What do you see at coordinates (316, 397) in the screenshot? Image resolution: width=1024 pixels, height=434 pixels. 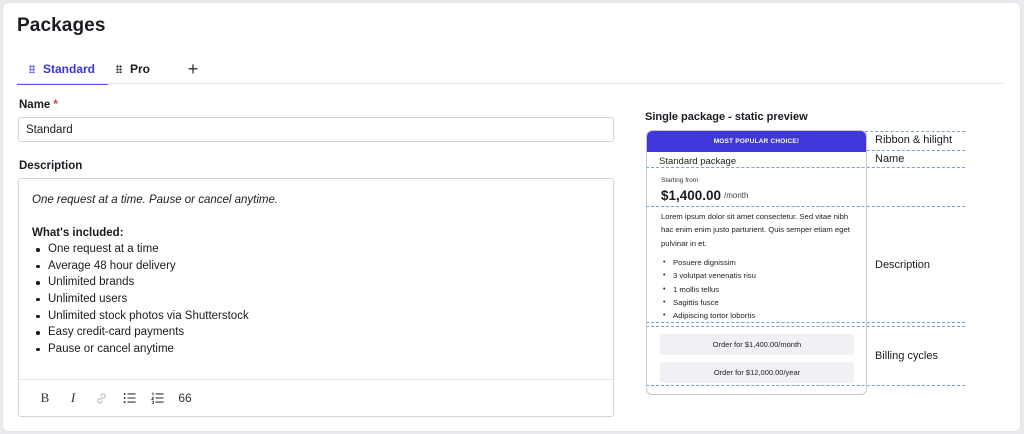 I see `editor-toolbar: B I 66` at bounding box center [316, 397].